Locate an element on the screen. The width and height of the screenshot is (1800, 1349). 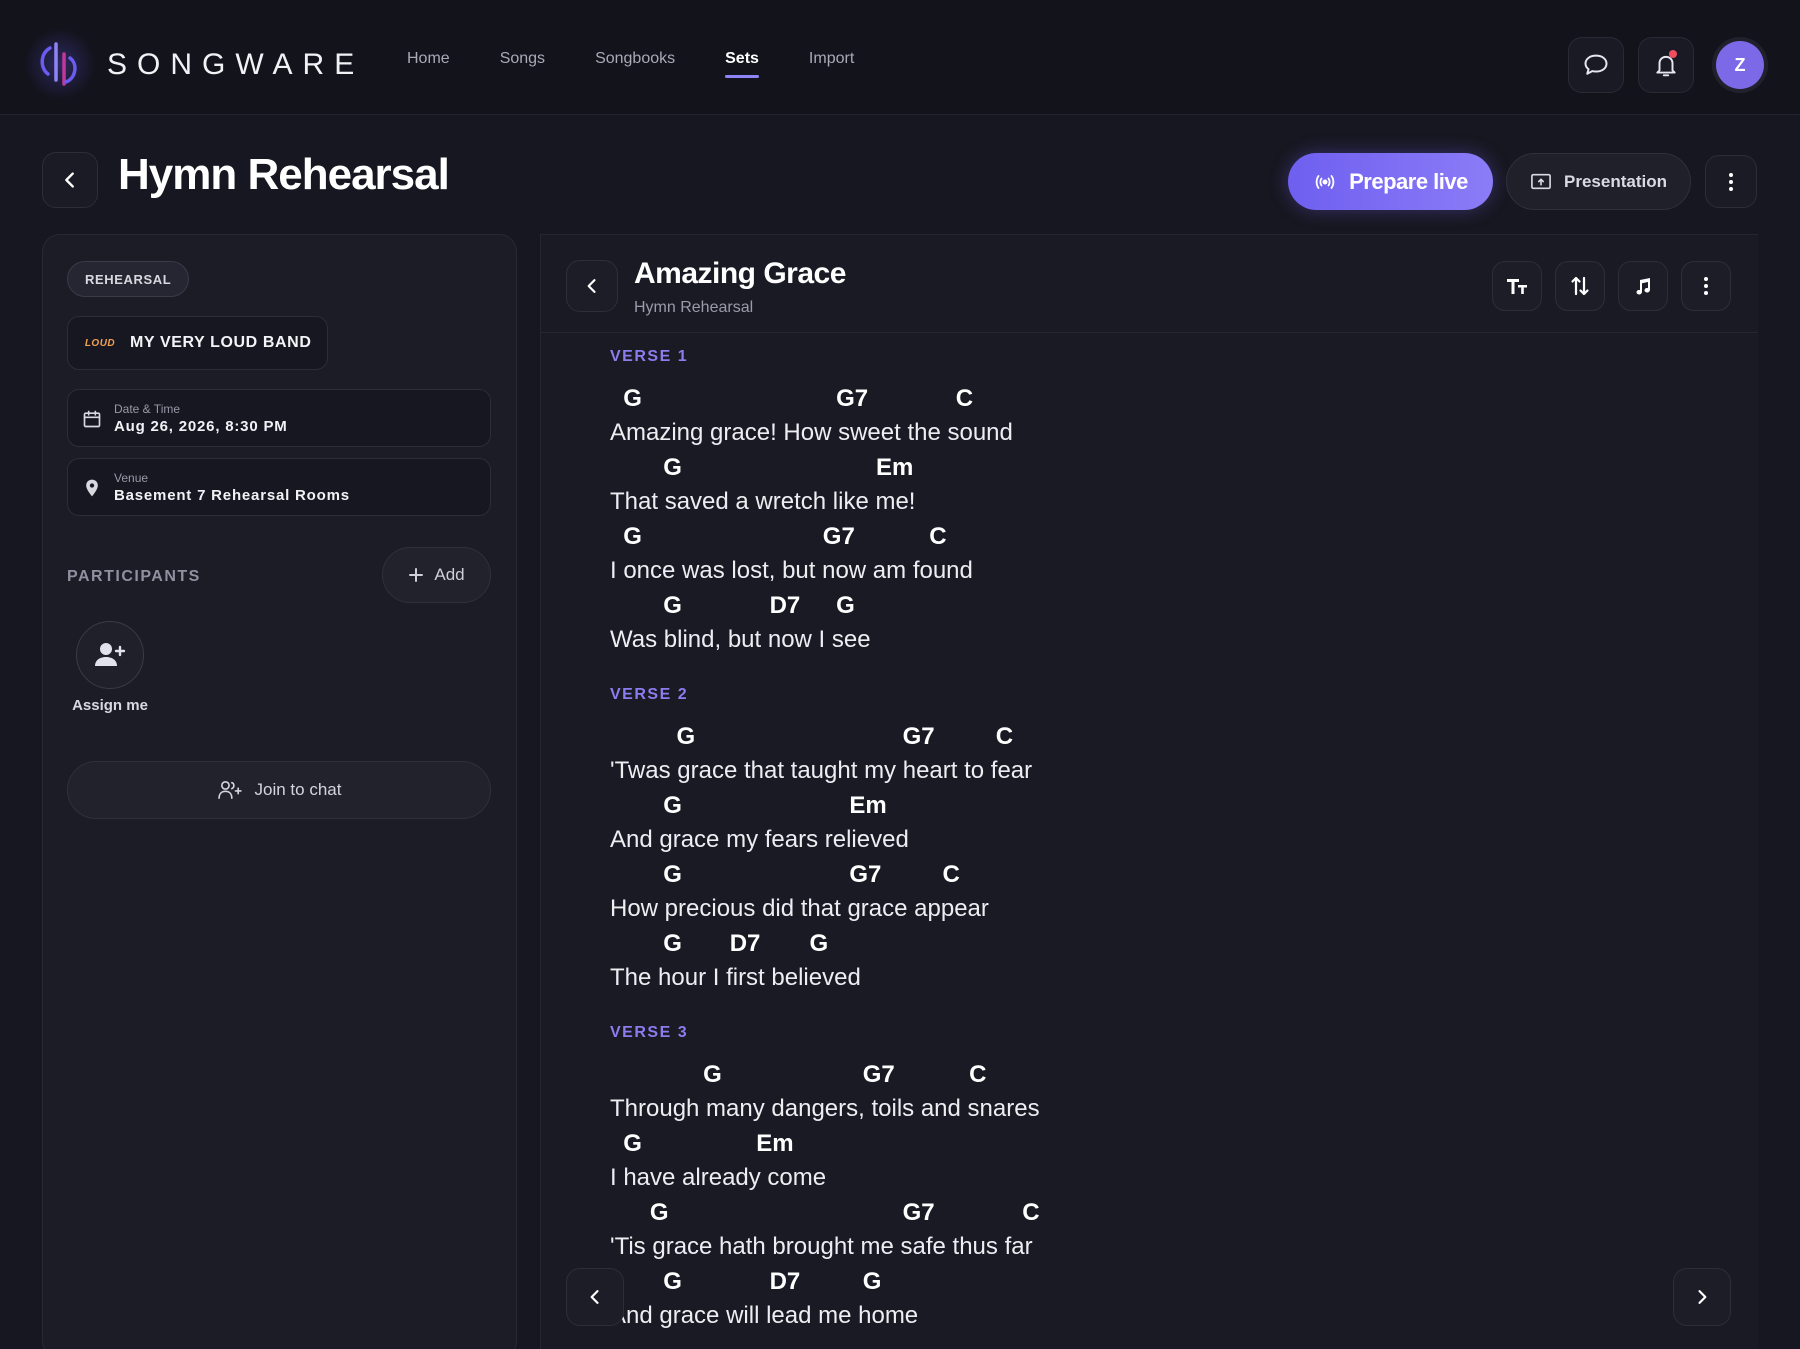
next-song-button is located at coordinates (1702, 1297).